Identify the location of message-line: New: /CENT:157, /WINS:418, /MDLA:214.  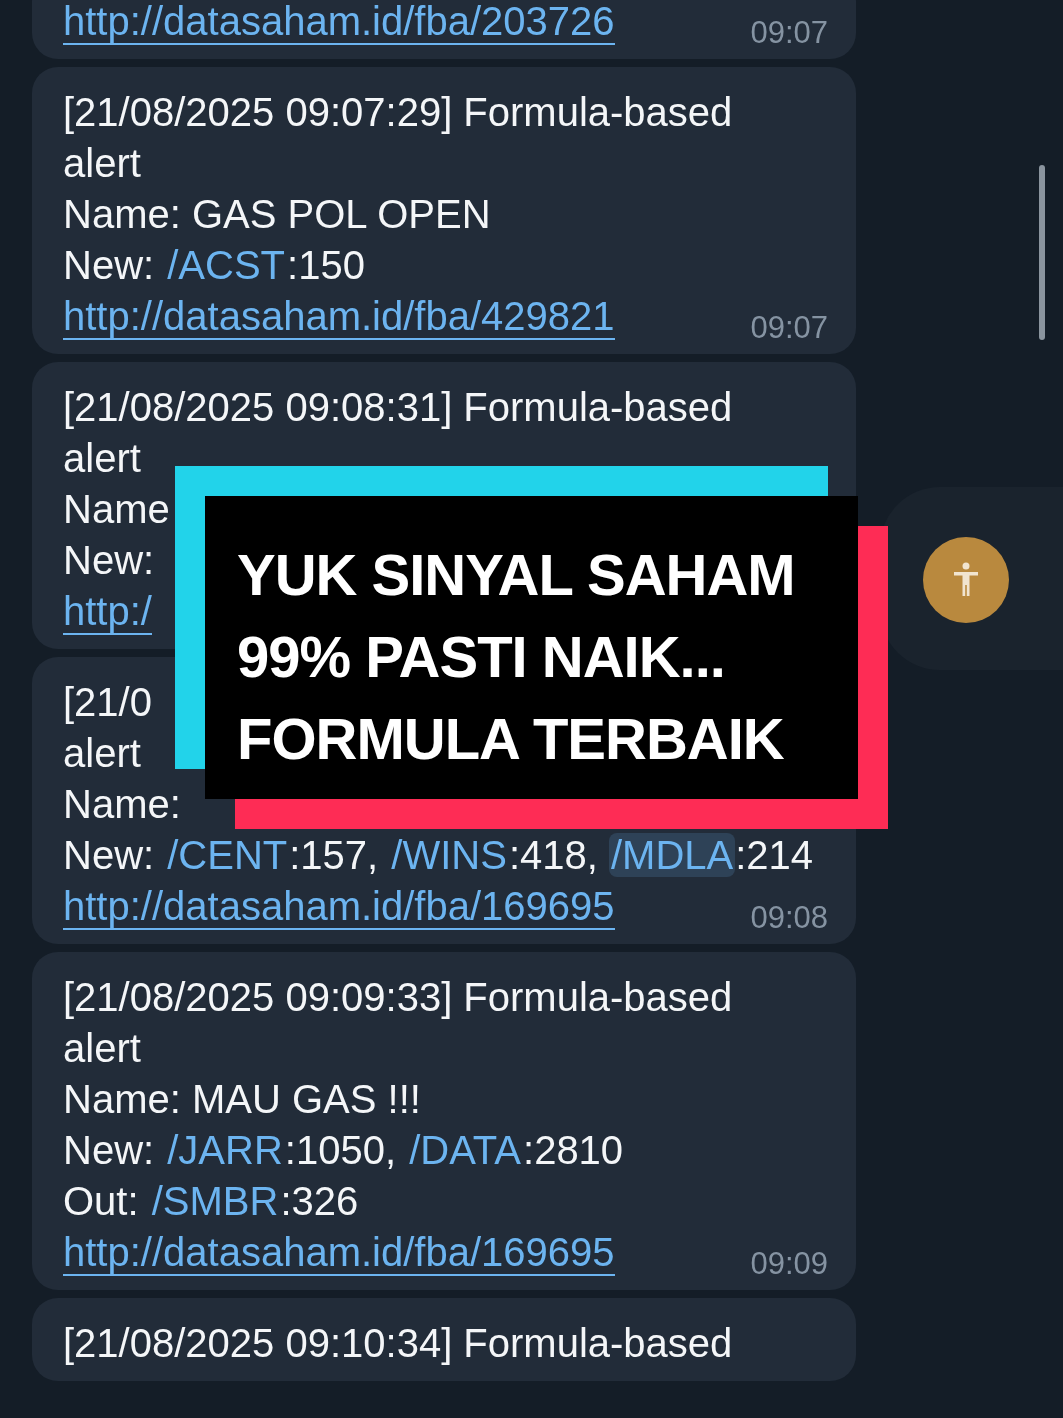
(438, 855).